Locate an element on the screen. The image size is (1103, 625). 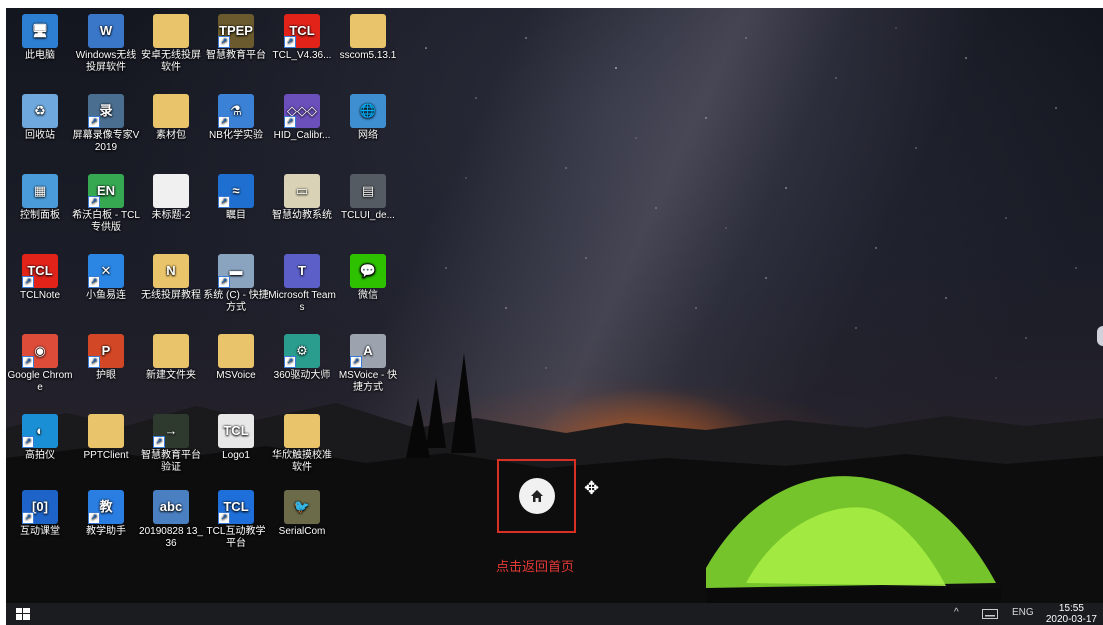
desktop-icon: [0] ↗ 互动课堂 is located at coordinates (40, 514).